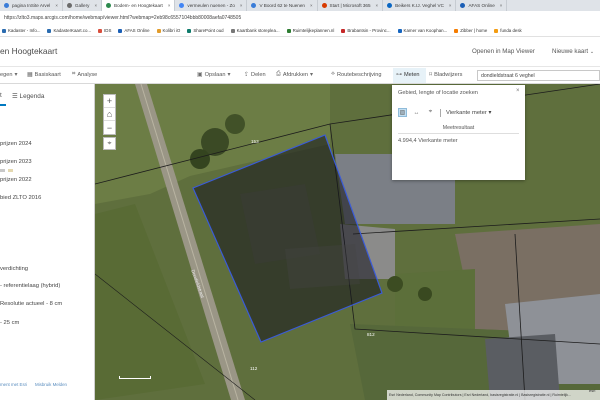 Image resolution: width=600 pixels, height=400 pixels. What do you see at coordinates (425, 294) in the screenshot?
I see `tree` at bounding box center [425, 294].